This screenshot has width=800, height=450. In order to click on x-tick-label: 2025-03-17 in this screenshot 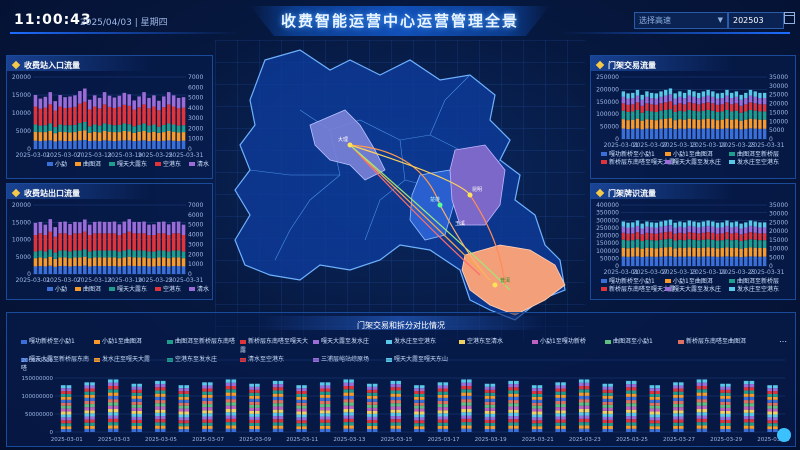, I will do `click(444, 440)`.